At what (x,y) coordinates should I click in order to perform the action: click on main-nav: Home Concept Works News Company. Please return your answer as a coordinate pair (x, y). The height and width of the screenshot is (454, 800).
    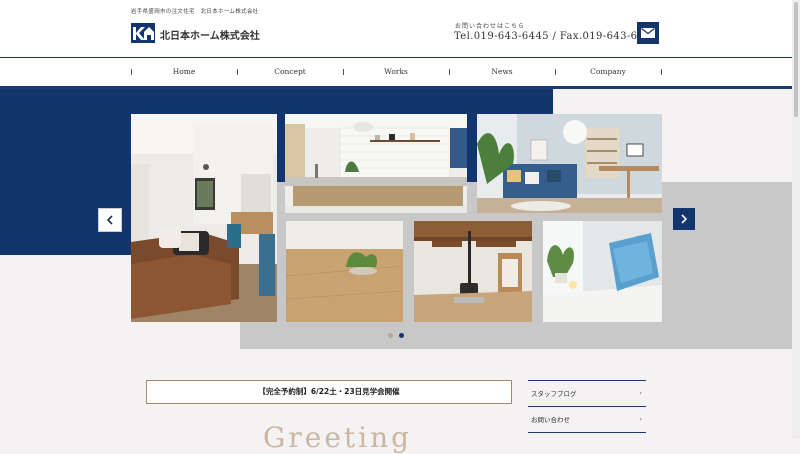
    Looking at the image, I should click on (400, 72).